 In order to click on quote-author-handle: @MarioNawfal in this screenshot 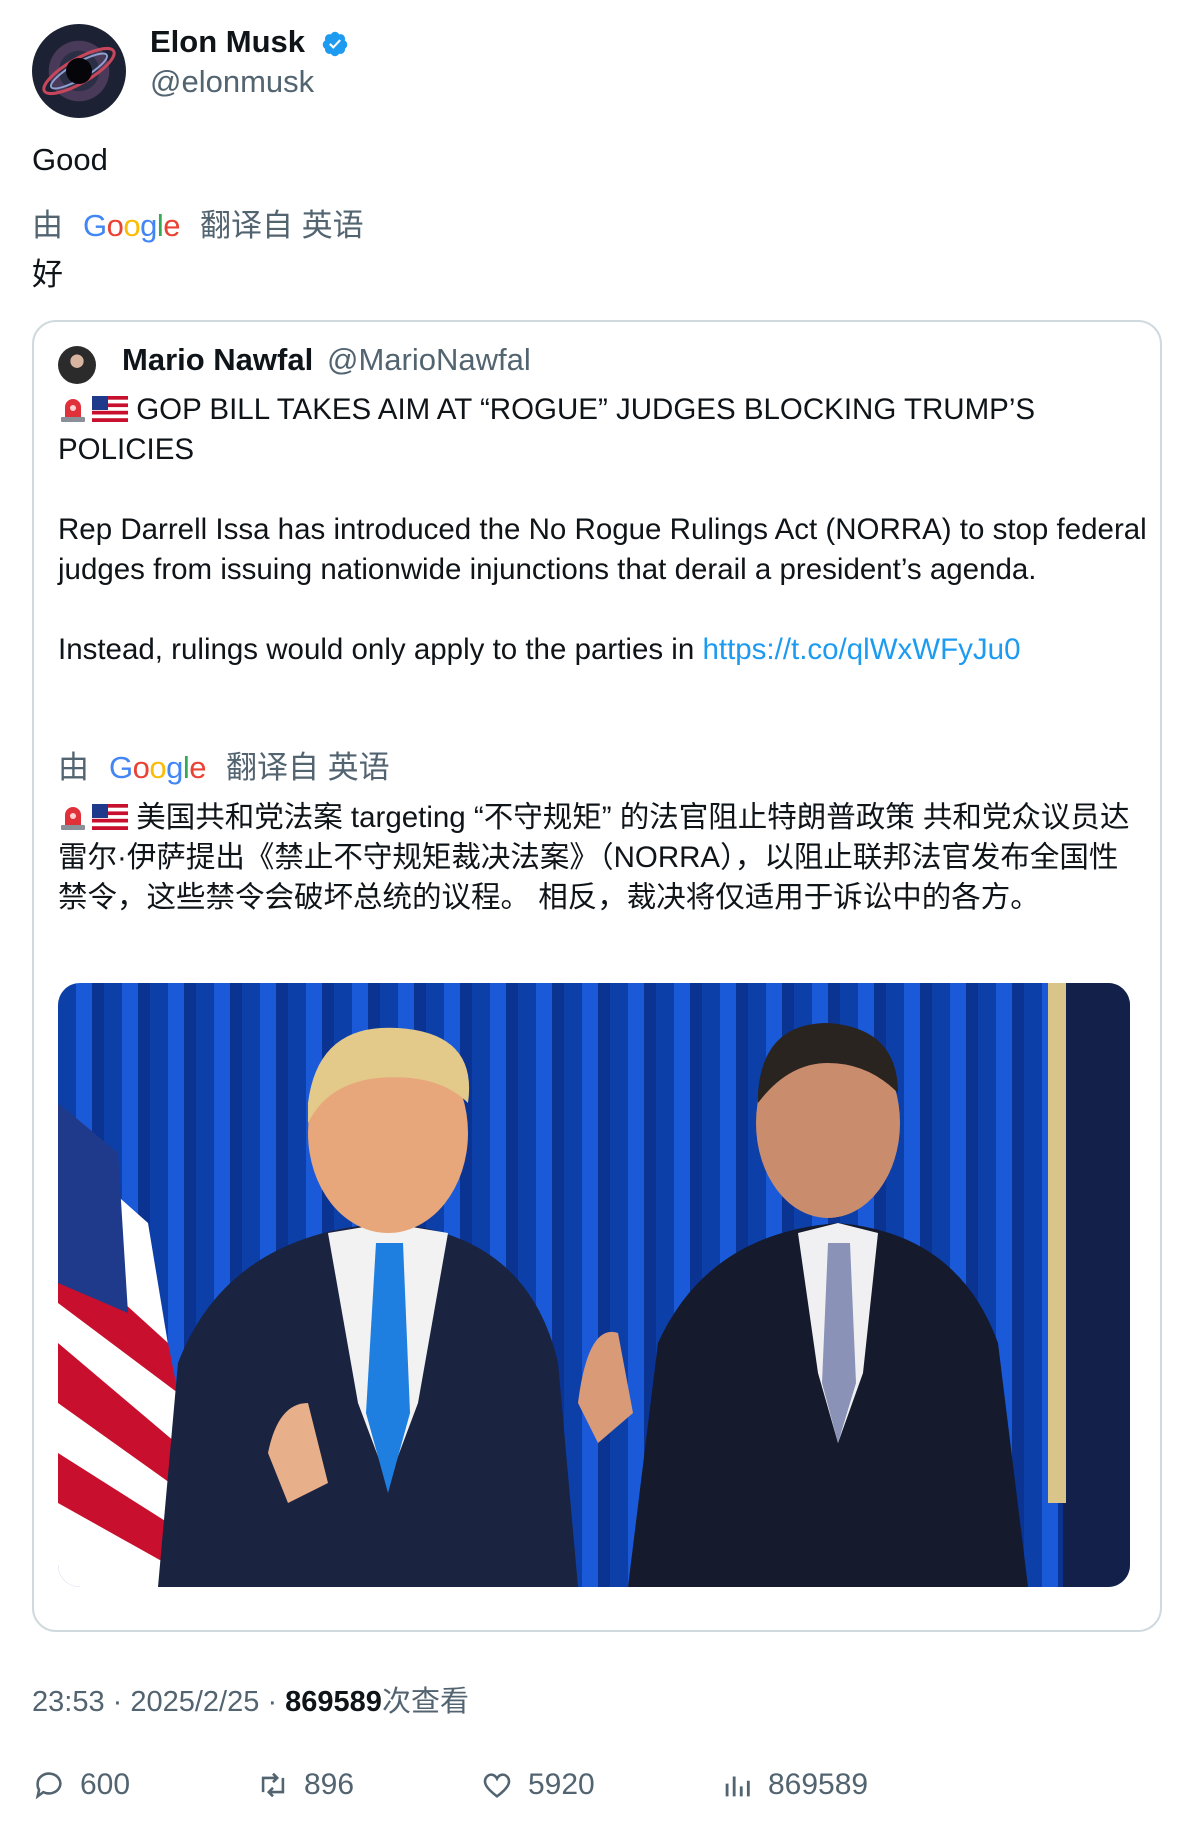, I will do `click(429, 360)`.